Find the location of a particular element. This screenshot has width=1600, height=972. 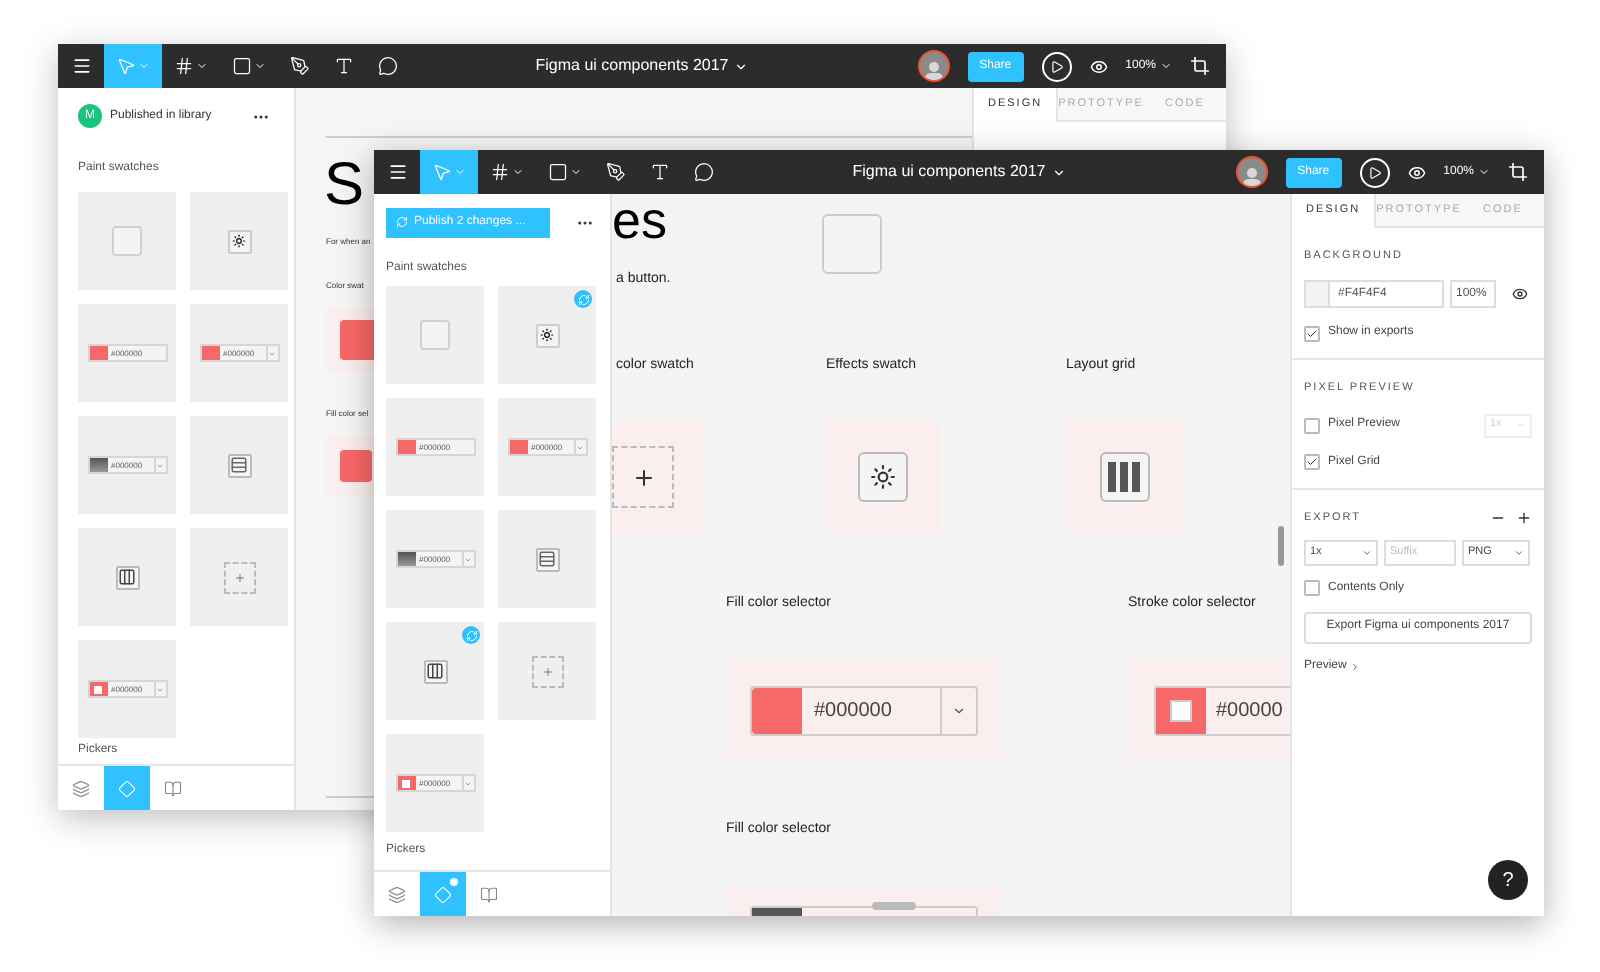

page-title: S is located at coordinates (344, 186).